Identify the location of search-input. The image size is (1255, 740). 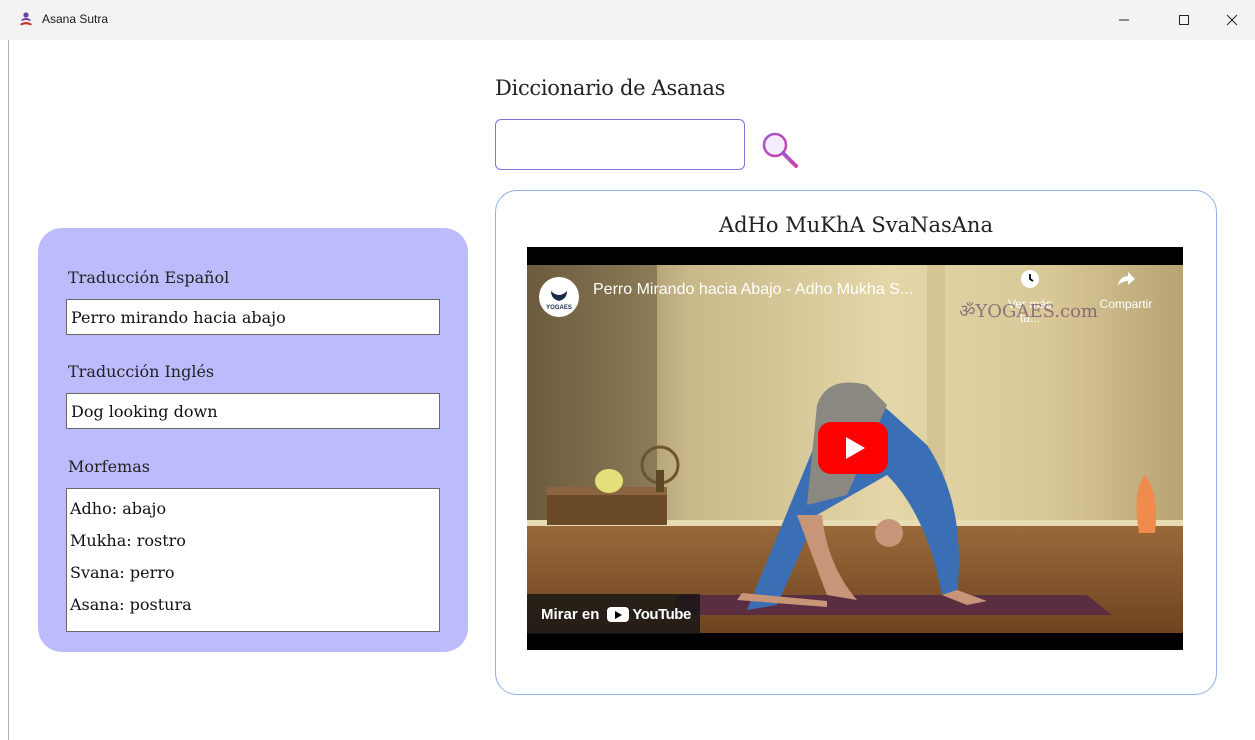
(620, 144).